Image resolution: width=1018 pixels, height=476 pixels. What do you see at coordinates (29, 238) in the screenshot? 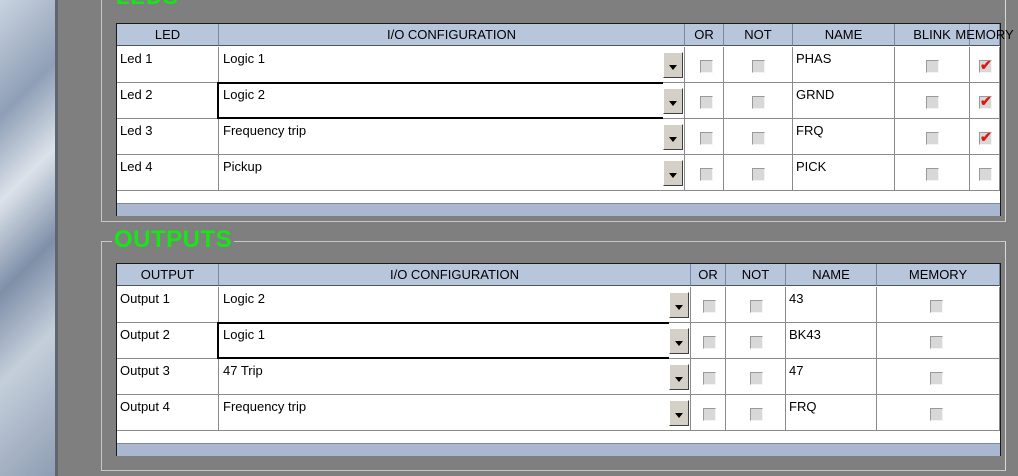
I see `background-panel` at bounding box center [29, 238].